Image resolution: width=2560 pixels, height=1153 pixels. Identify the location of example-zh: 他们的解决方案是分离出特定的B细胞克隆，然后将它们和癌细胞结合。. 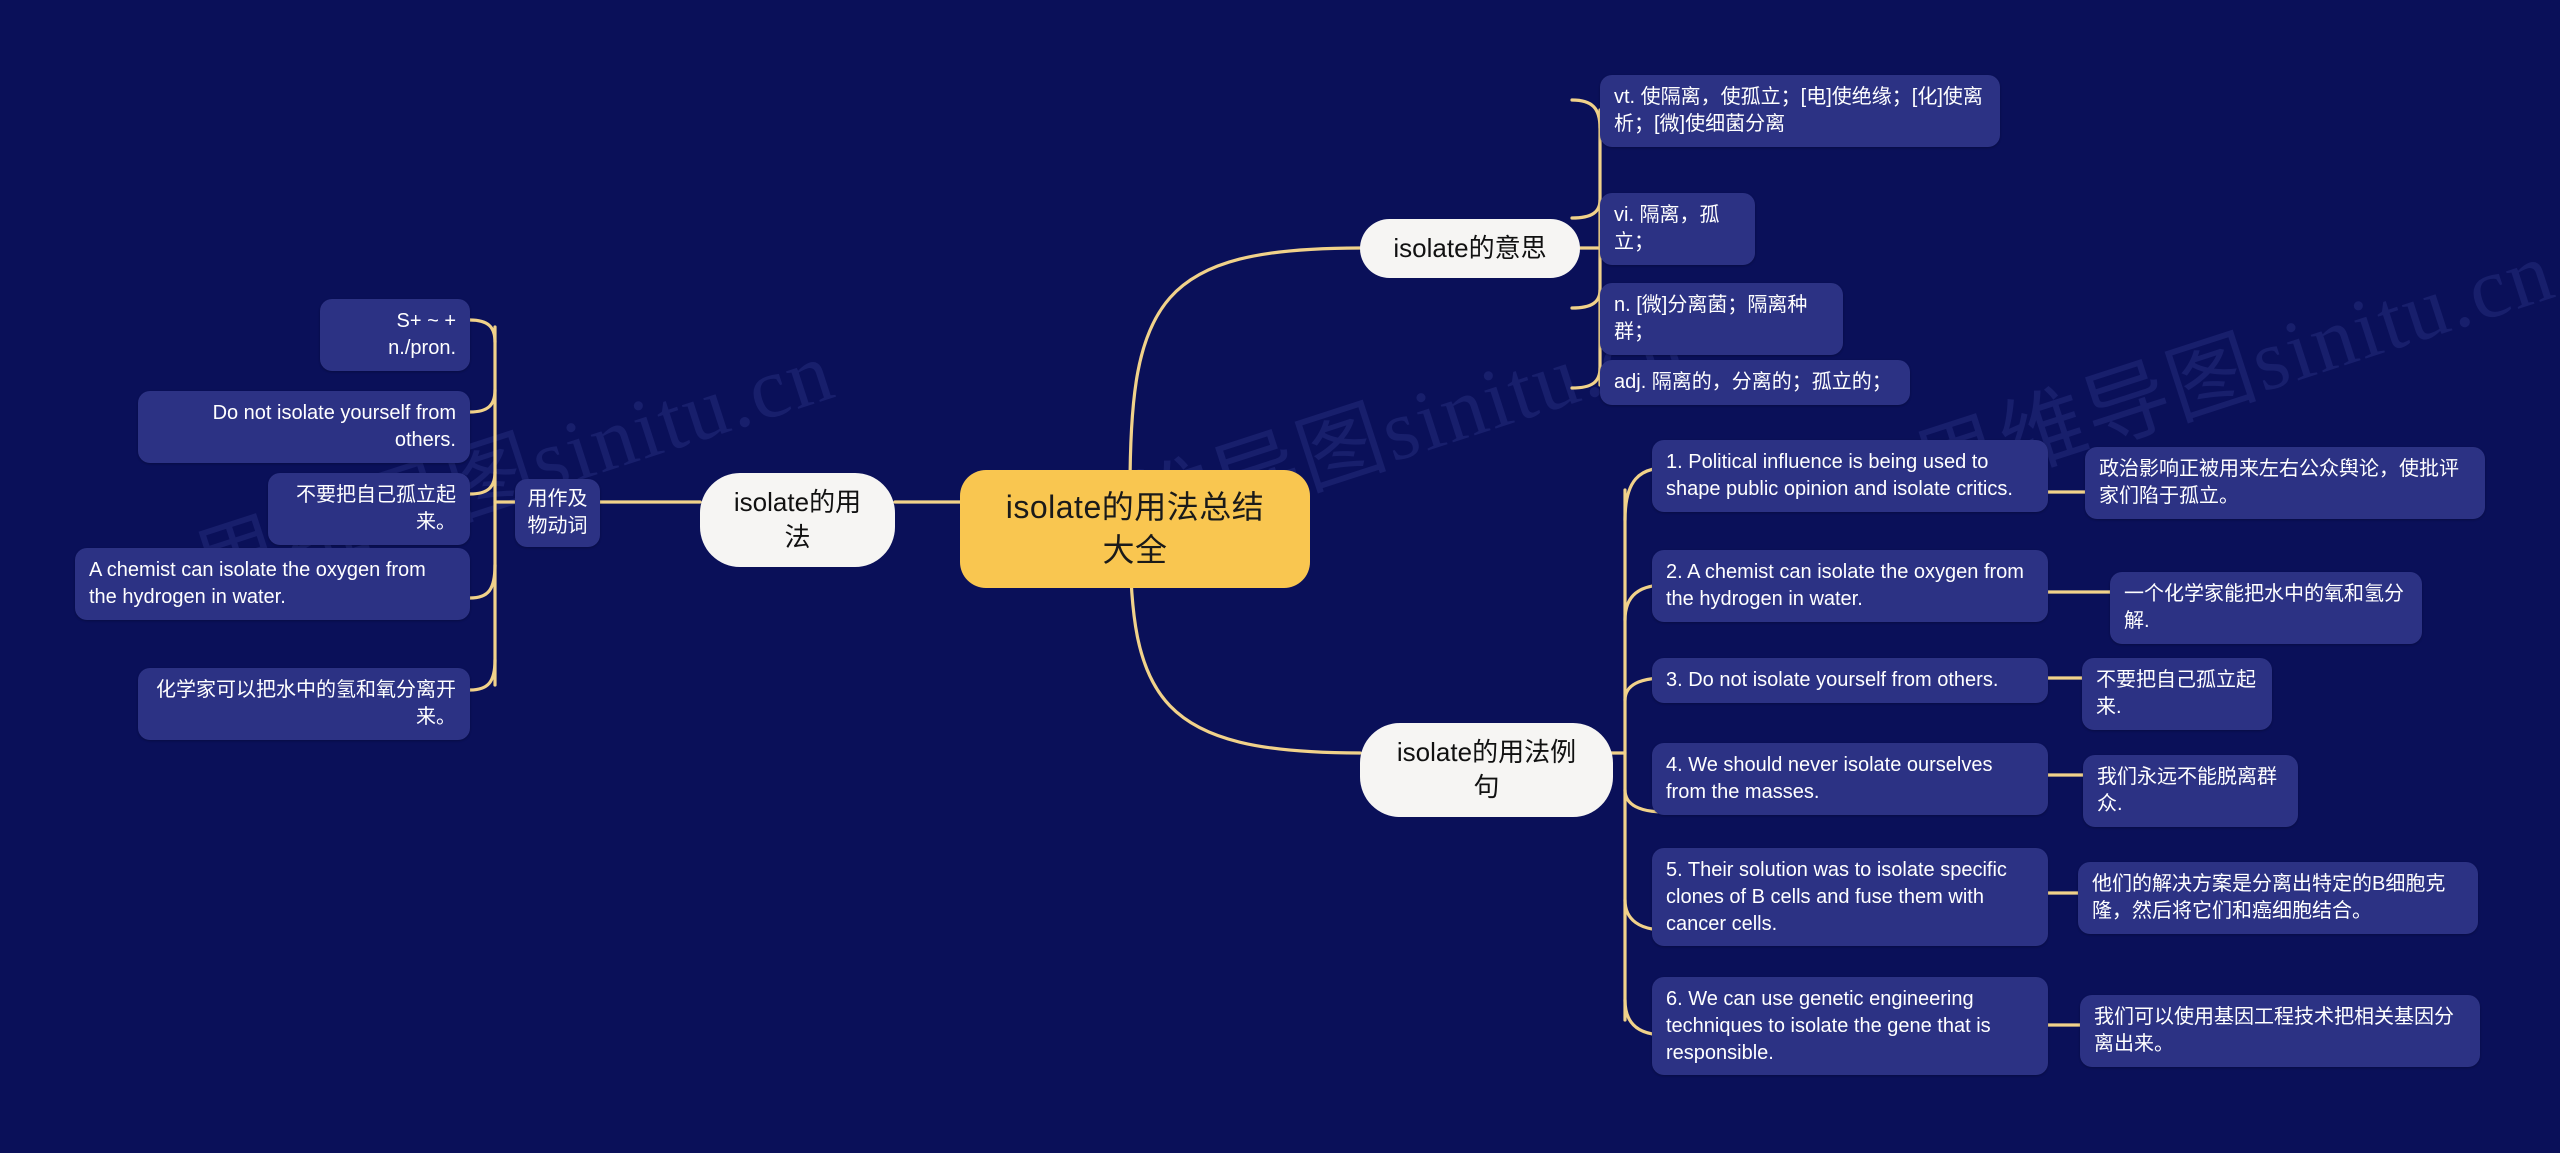
(2278, 898).